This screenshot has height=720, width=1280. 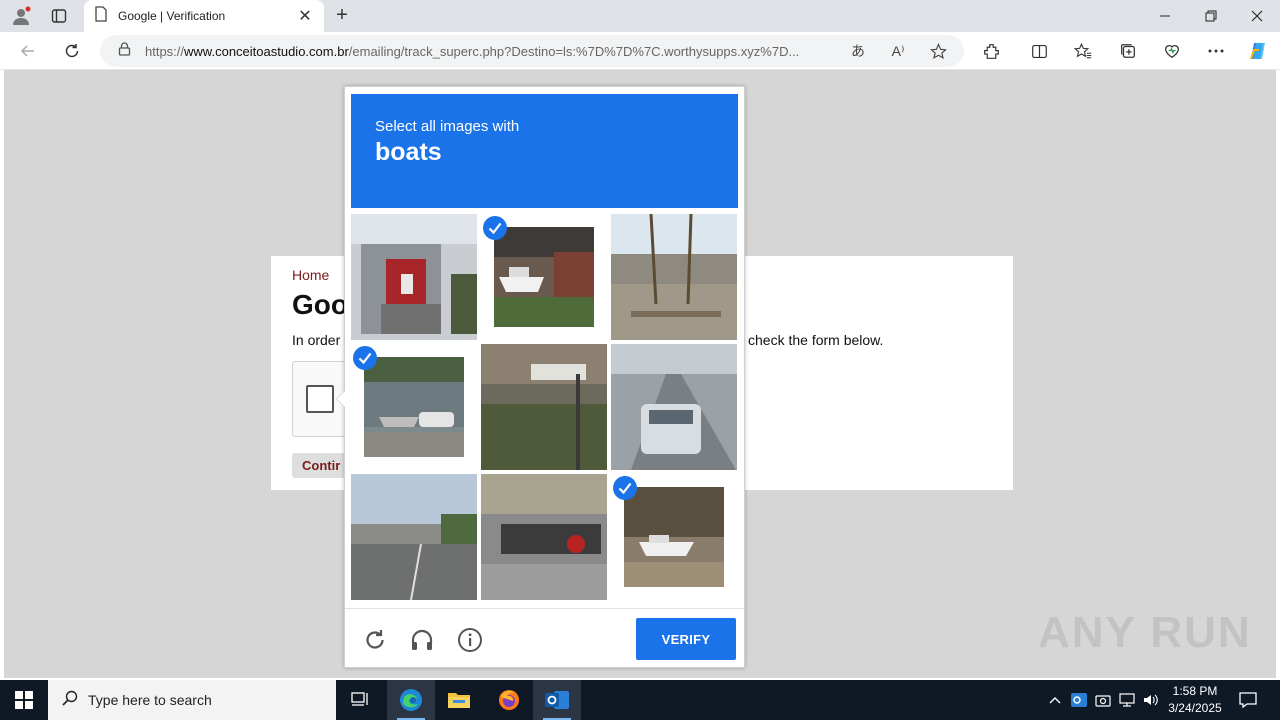 What do you see at coordinates (1079, 700) in the screenshot?
I see `outlook-tray-icon` at bounding box center [1079, 700].